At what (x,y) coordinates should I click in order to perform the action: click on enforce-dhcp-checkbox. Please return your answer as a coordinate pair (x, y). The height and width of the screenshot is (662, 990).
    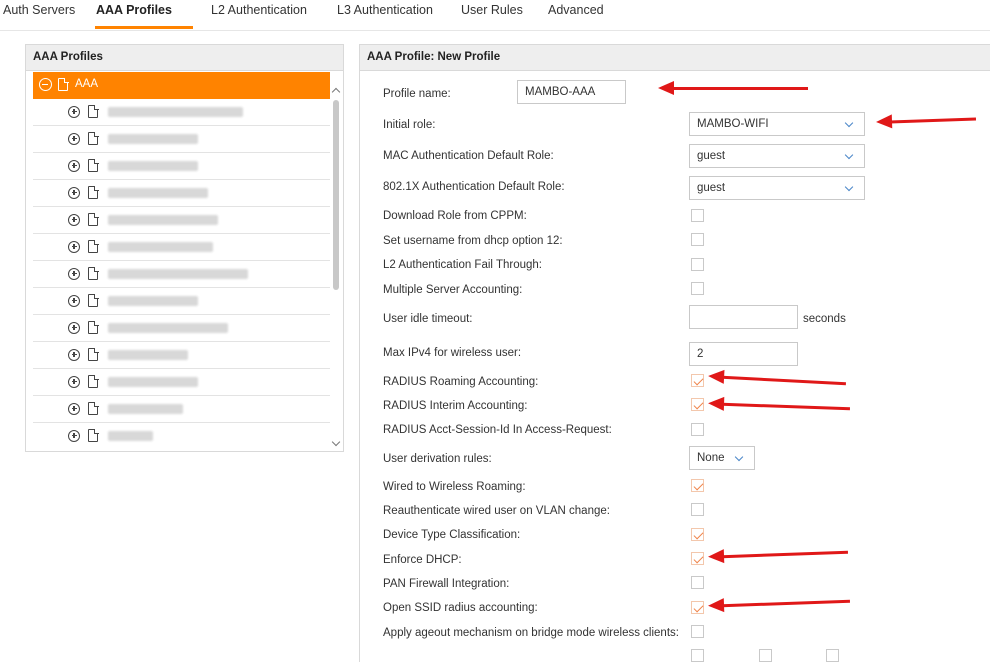
    Looking at the image, I should click on (697, 558).